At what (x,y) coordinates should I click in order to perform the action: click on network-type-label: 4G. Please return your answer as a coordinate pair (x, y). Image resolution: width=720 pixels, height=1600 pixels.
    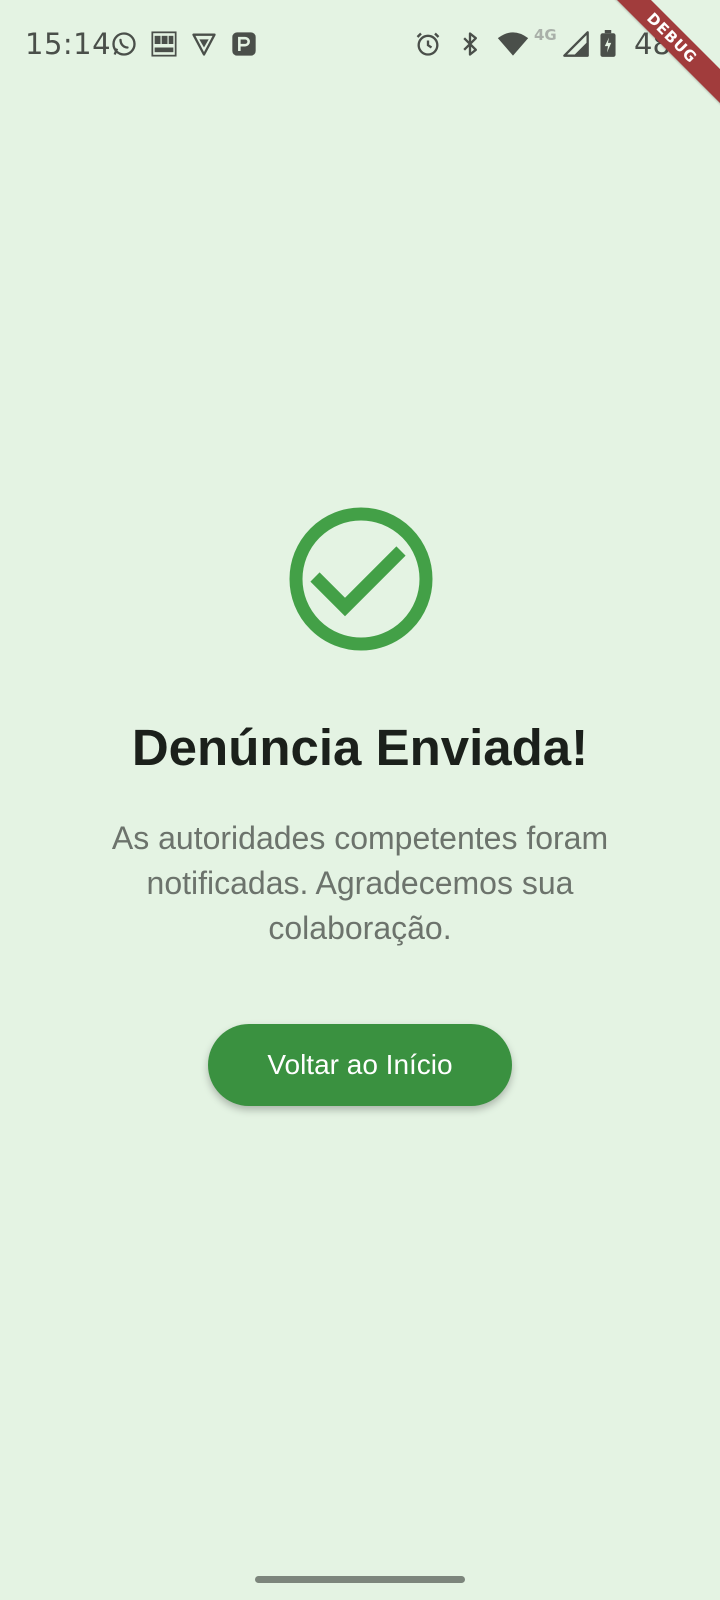
    Looking at the image, I should click on (545, 35).